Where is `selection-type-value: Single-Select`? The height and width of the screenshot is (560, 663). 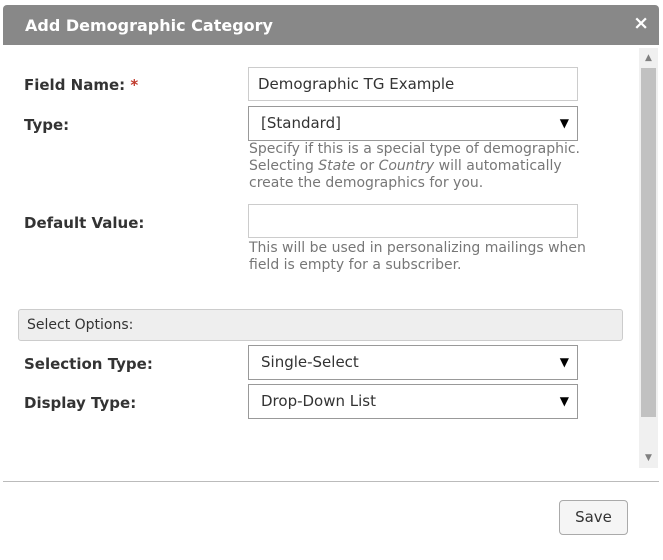 selection-type-value: Single-Select is located at coordinates (310, 362).